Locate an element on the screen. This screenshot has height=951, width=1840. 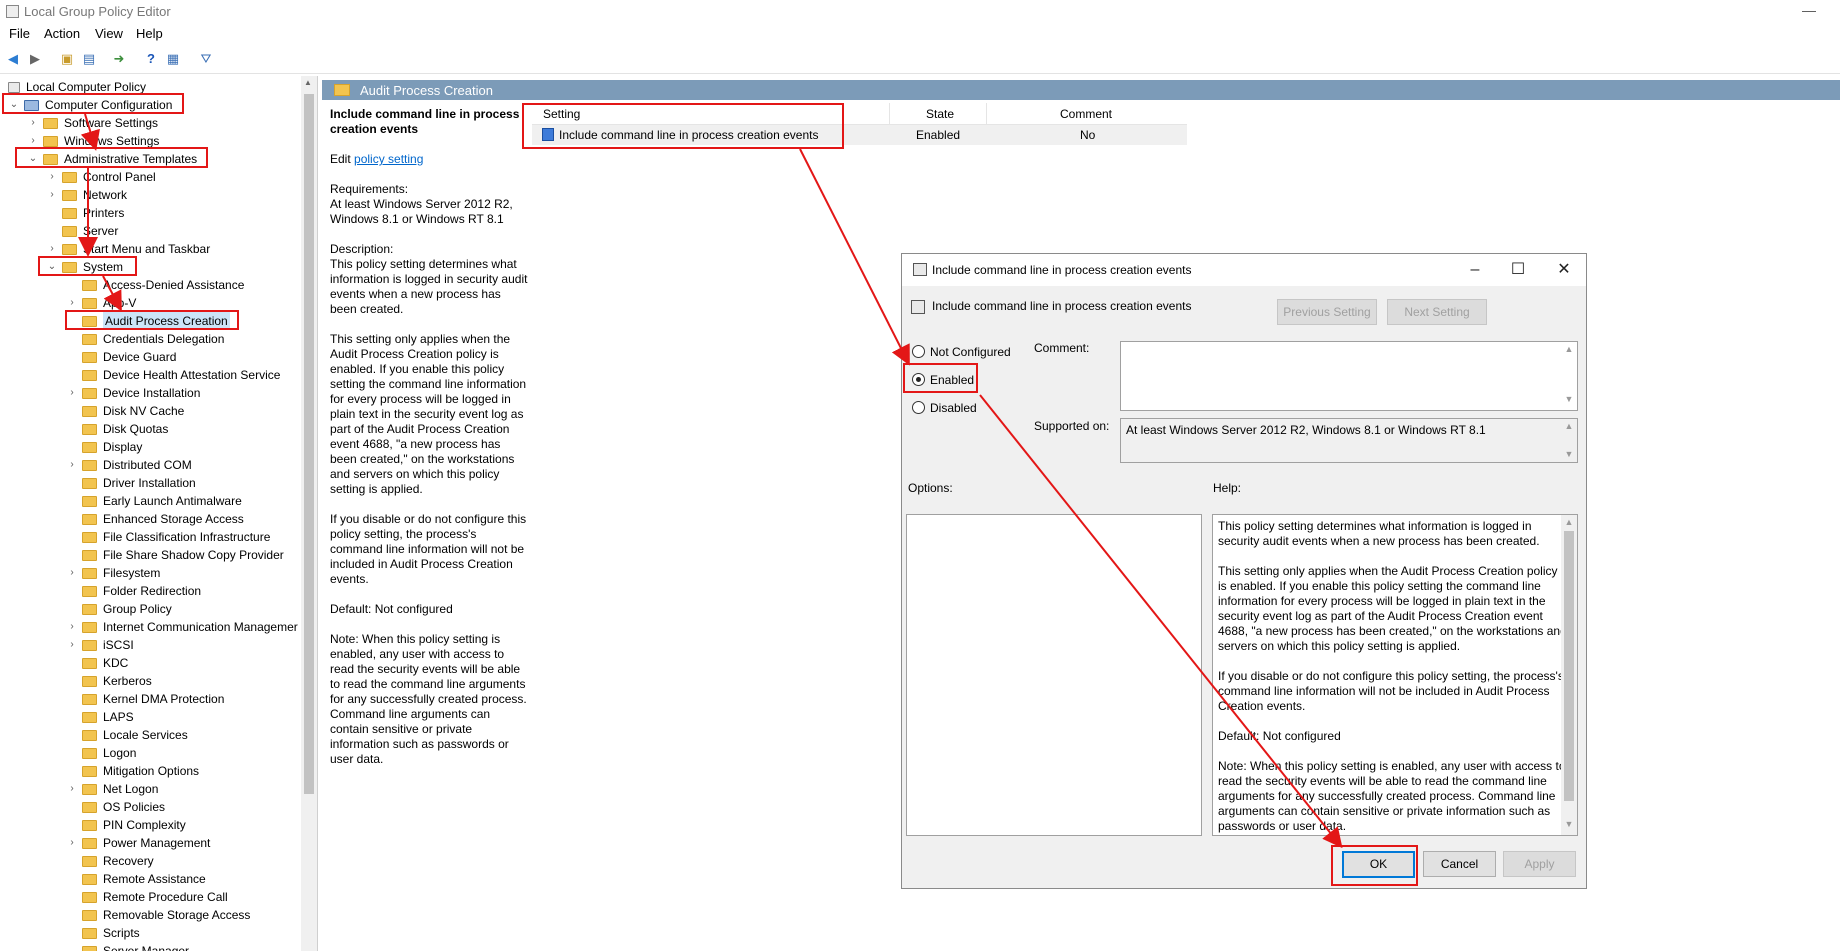
arrow-to-administrative-templates is located at coordinates (90, 132).